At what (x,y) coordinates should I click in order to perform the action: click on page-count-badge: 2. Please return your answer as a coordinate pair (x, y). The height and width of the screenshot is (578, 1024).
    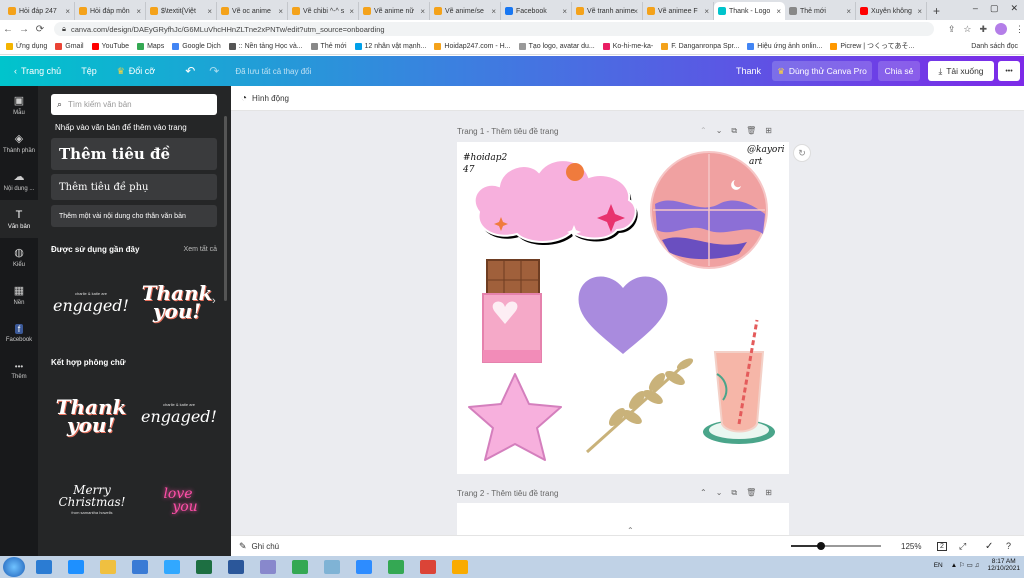
    Looking at the image, I should click on (942, 546).